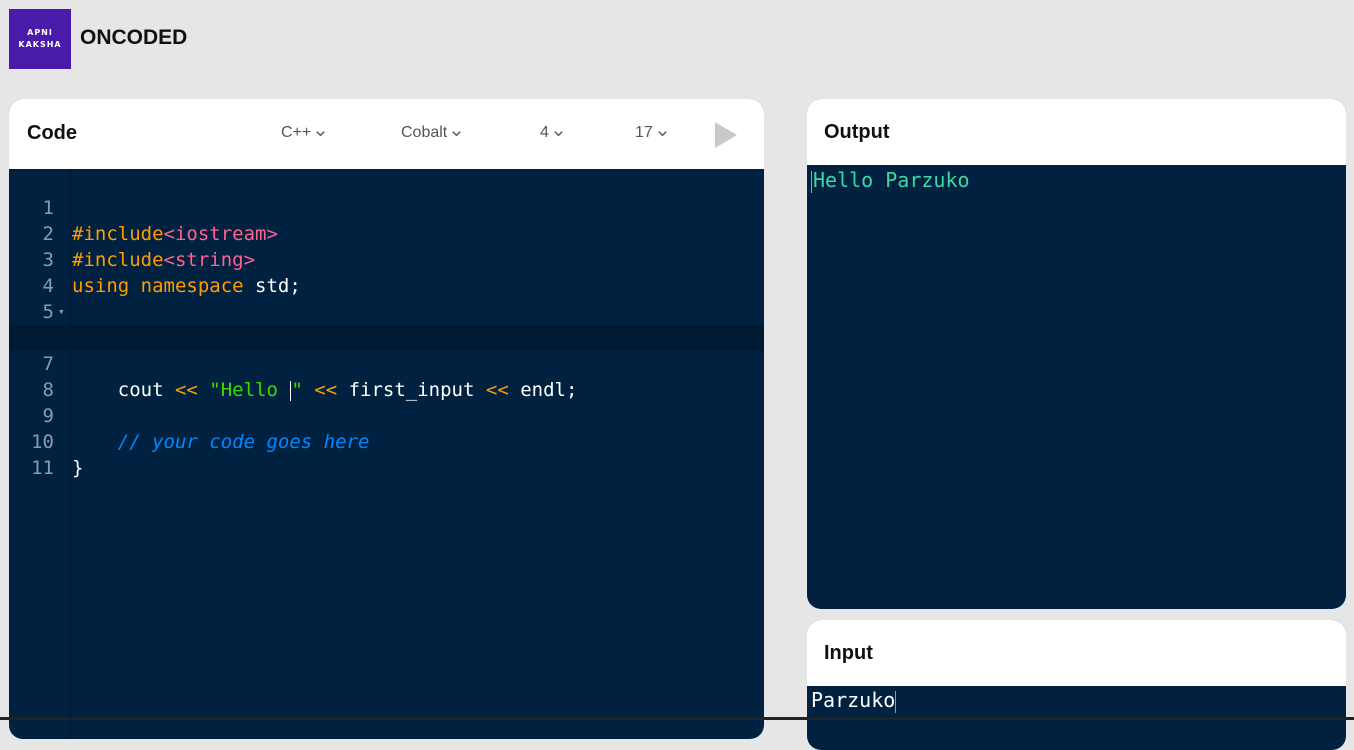  What do you see at coordinates (424, 132) in the screenshot?
I see `theme-value: Cobalt` at bounding box center [424, 132].